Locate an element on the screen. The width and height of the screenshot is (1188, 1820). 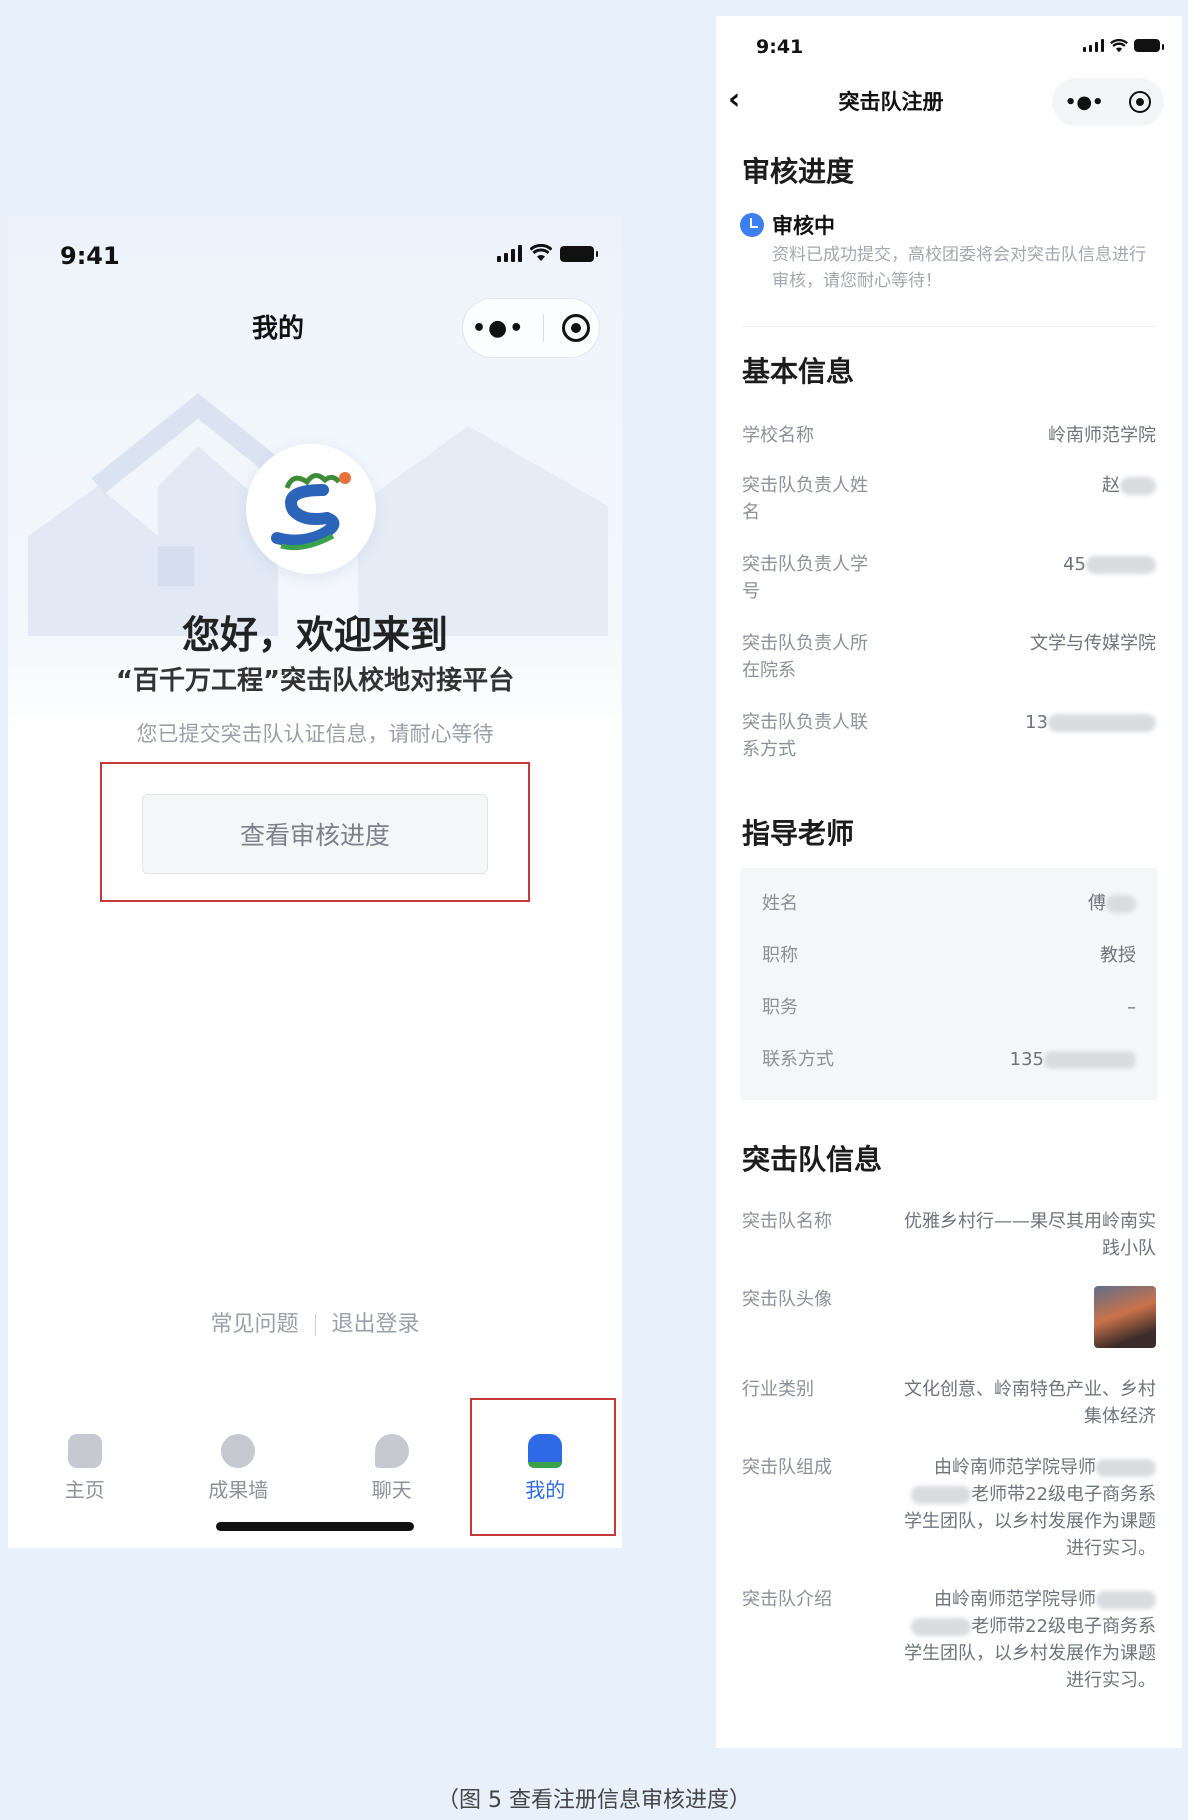
footer-links: 常见问题 退出登录 is located at coordinates (315, 1322).